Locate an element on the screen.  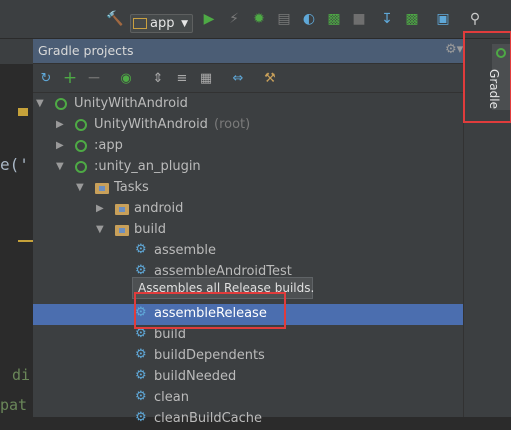
tree-item-label: :unity_an_plugin is located at coordinates (147, 166).